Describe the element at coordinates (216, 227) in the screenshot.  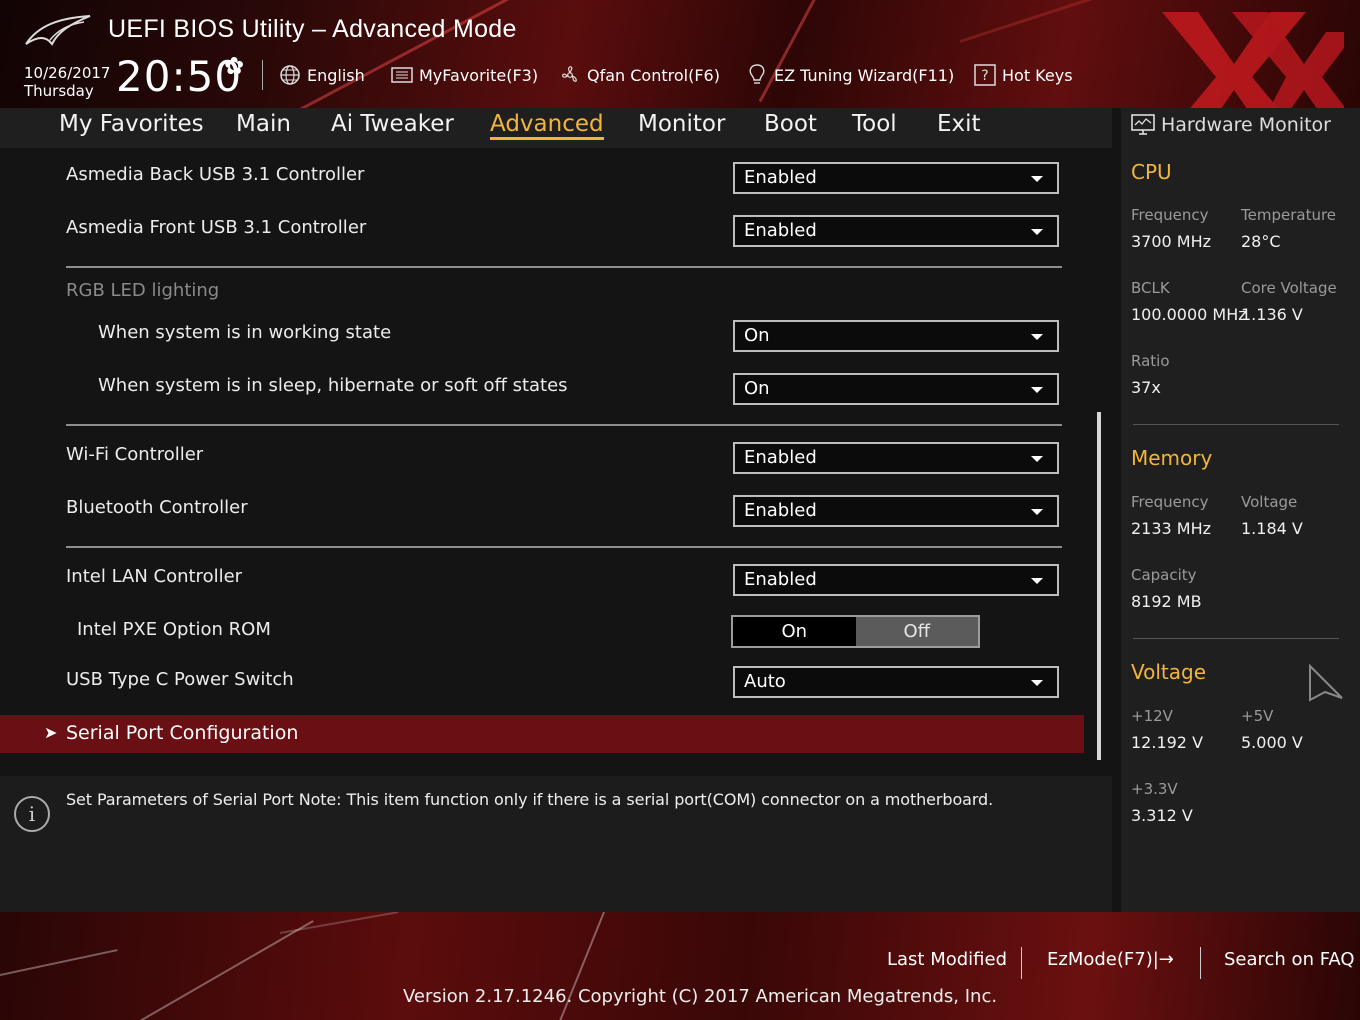
I see `asmedia-front-usb-label: Asmedia Front USB 3.1 Controller` at that location.